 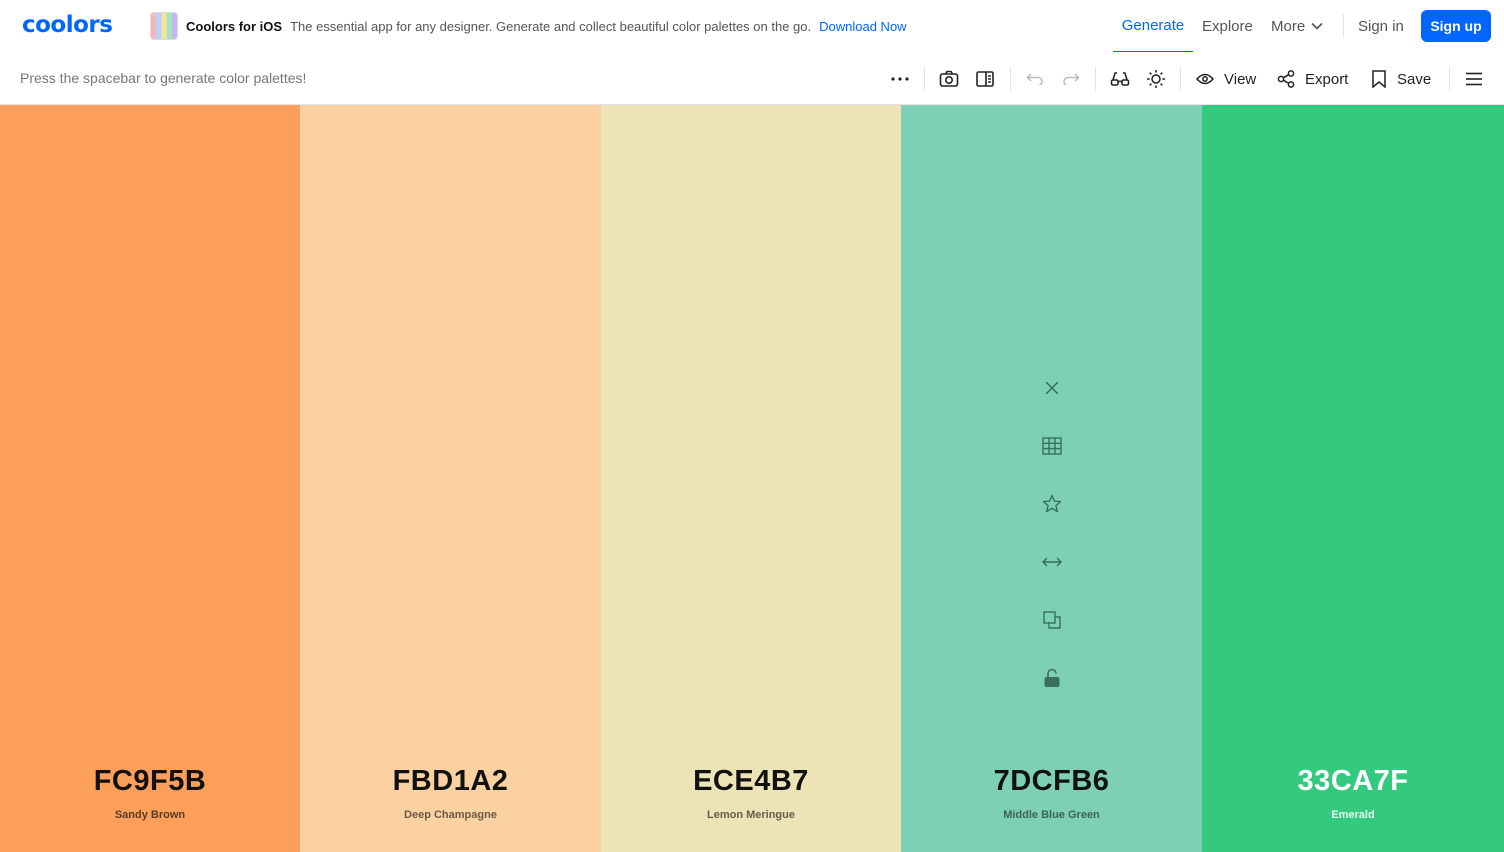 What do you see at coordinates (1327, 79) in the screenshot?
I see `export-label: Export` at bounding box center [1327, 79].